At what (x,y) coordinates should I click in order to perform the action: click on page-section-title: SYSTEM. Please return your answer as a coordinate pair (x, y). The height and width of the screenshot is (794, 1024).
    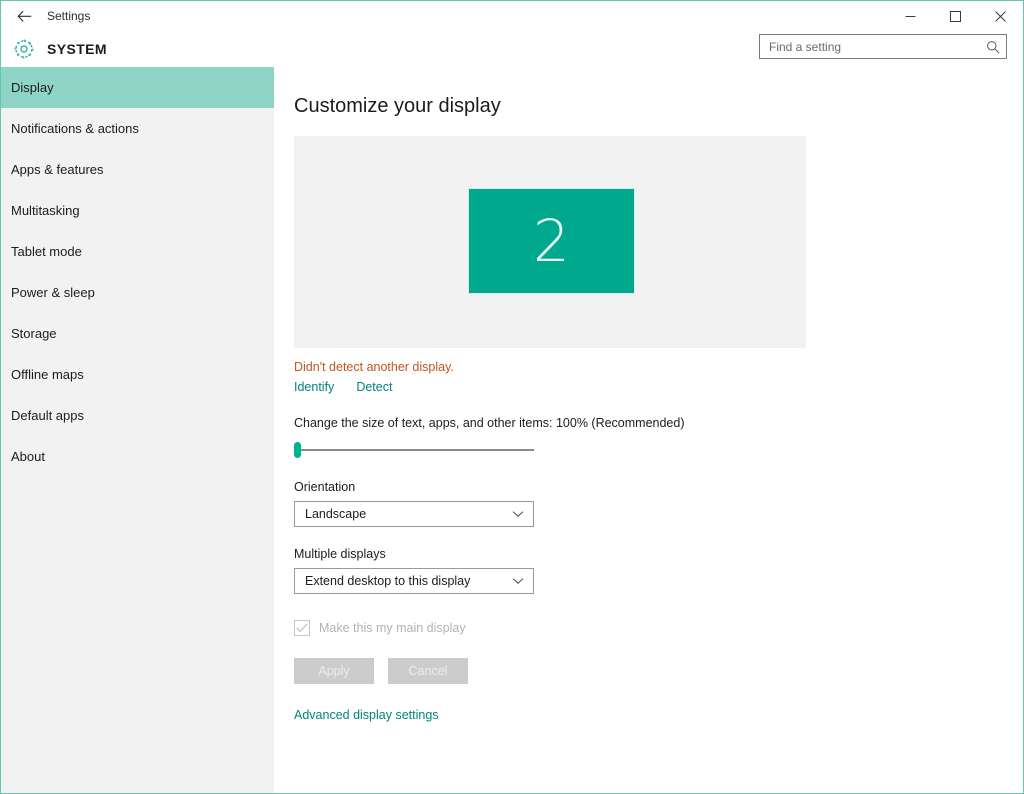
    Looking at the image, I should click on (77, 49).